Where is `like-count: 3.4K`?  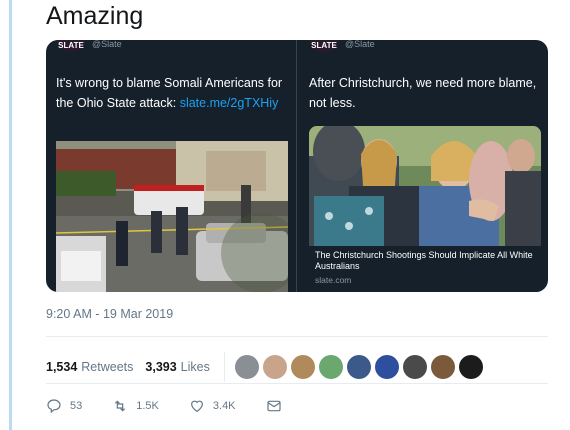
like-count: 3.4K is located at coordinates (224, 406).